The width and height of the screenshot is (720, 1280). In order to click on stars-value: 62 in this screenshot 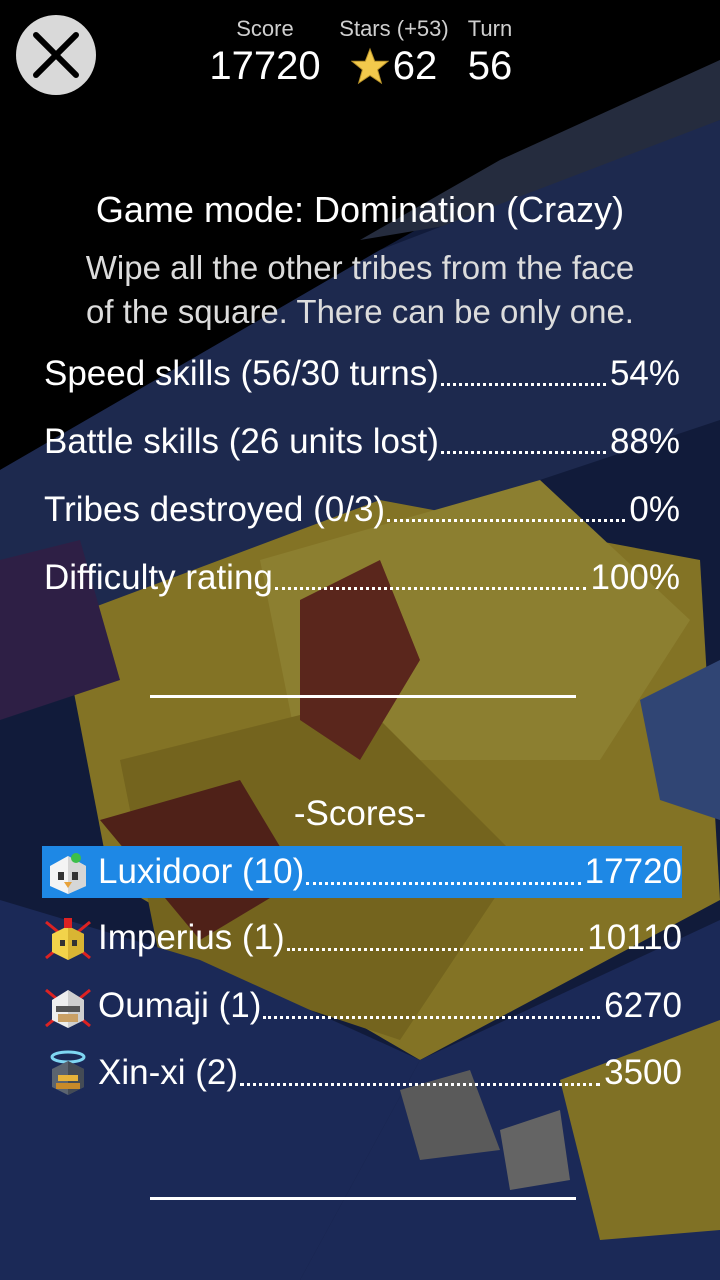, I will do `click(415, 66)`.